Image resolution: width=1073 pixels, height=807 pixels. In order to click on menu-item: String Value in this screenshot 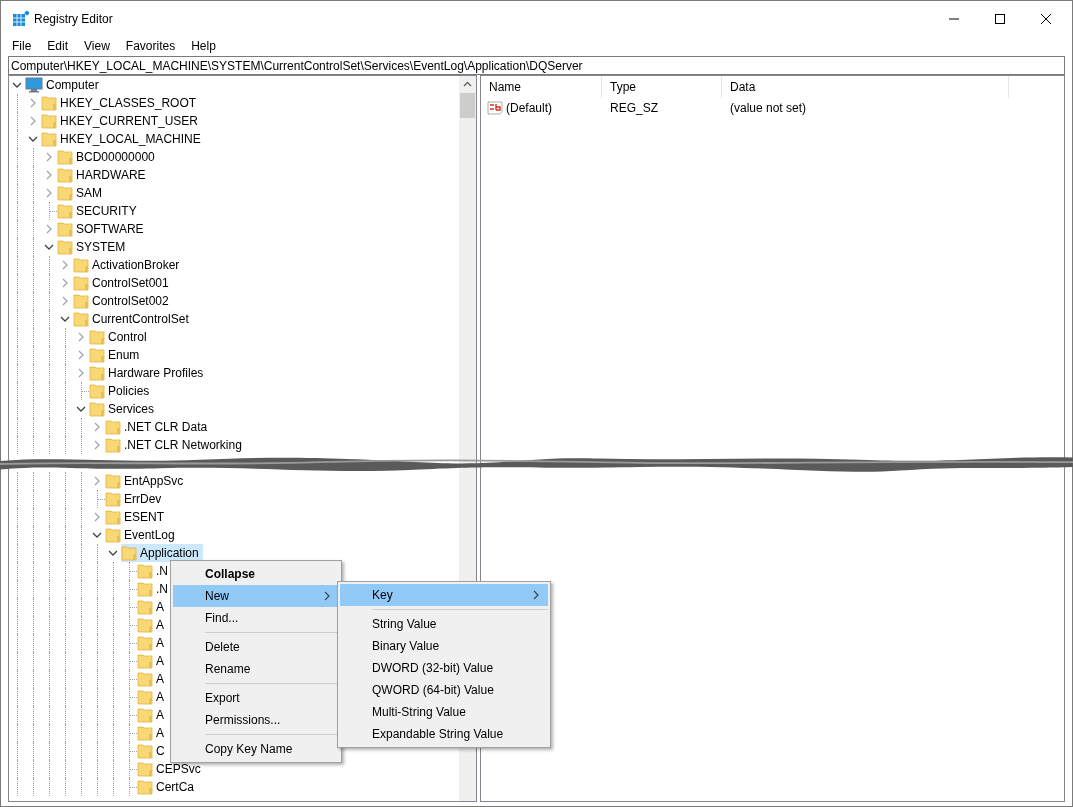, I will do `click(444, 624)`.